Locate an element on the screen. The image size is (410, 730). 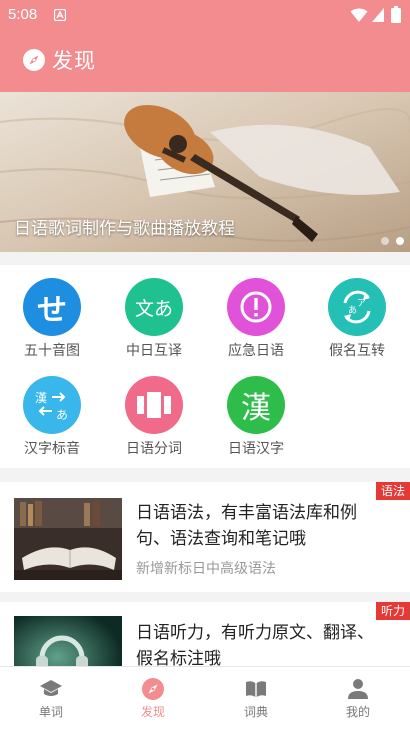
segment-icon is located at coordinates (154, 405).